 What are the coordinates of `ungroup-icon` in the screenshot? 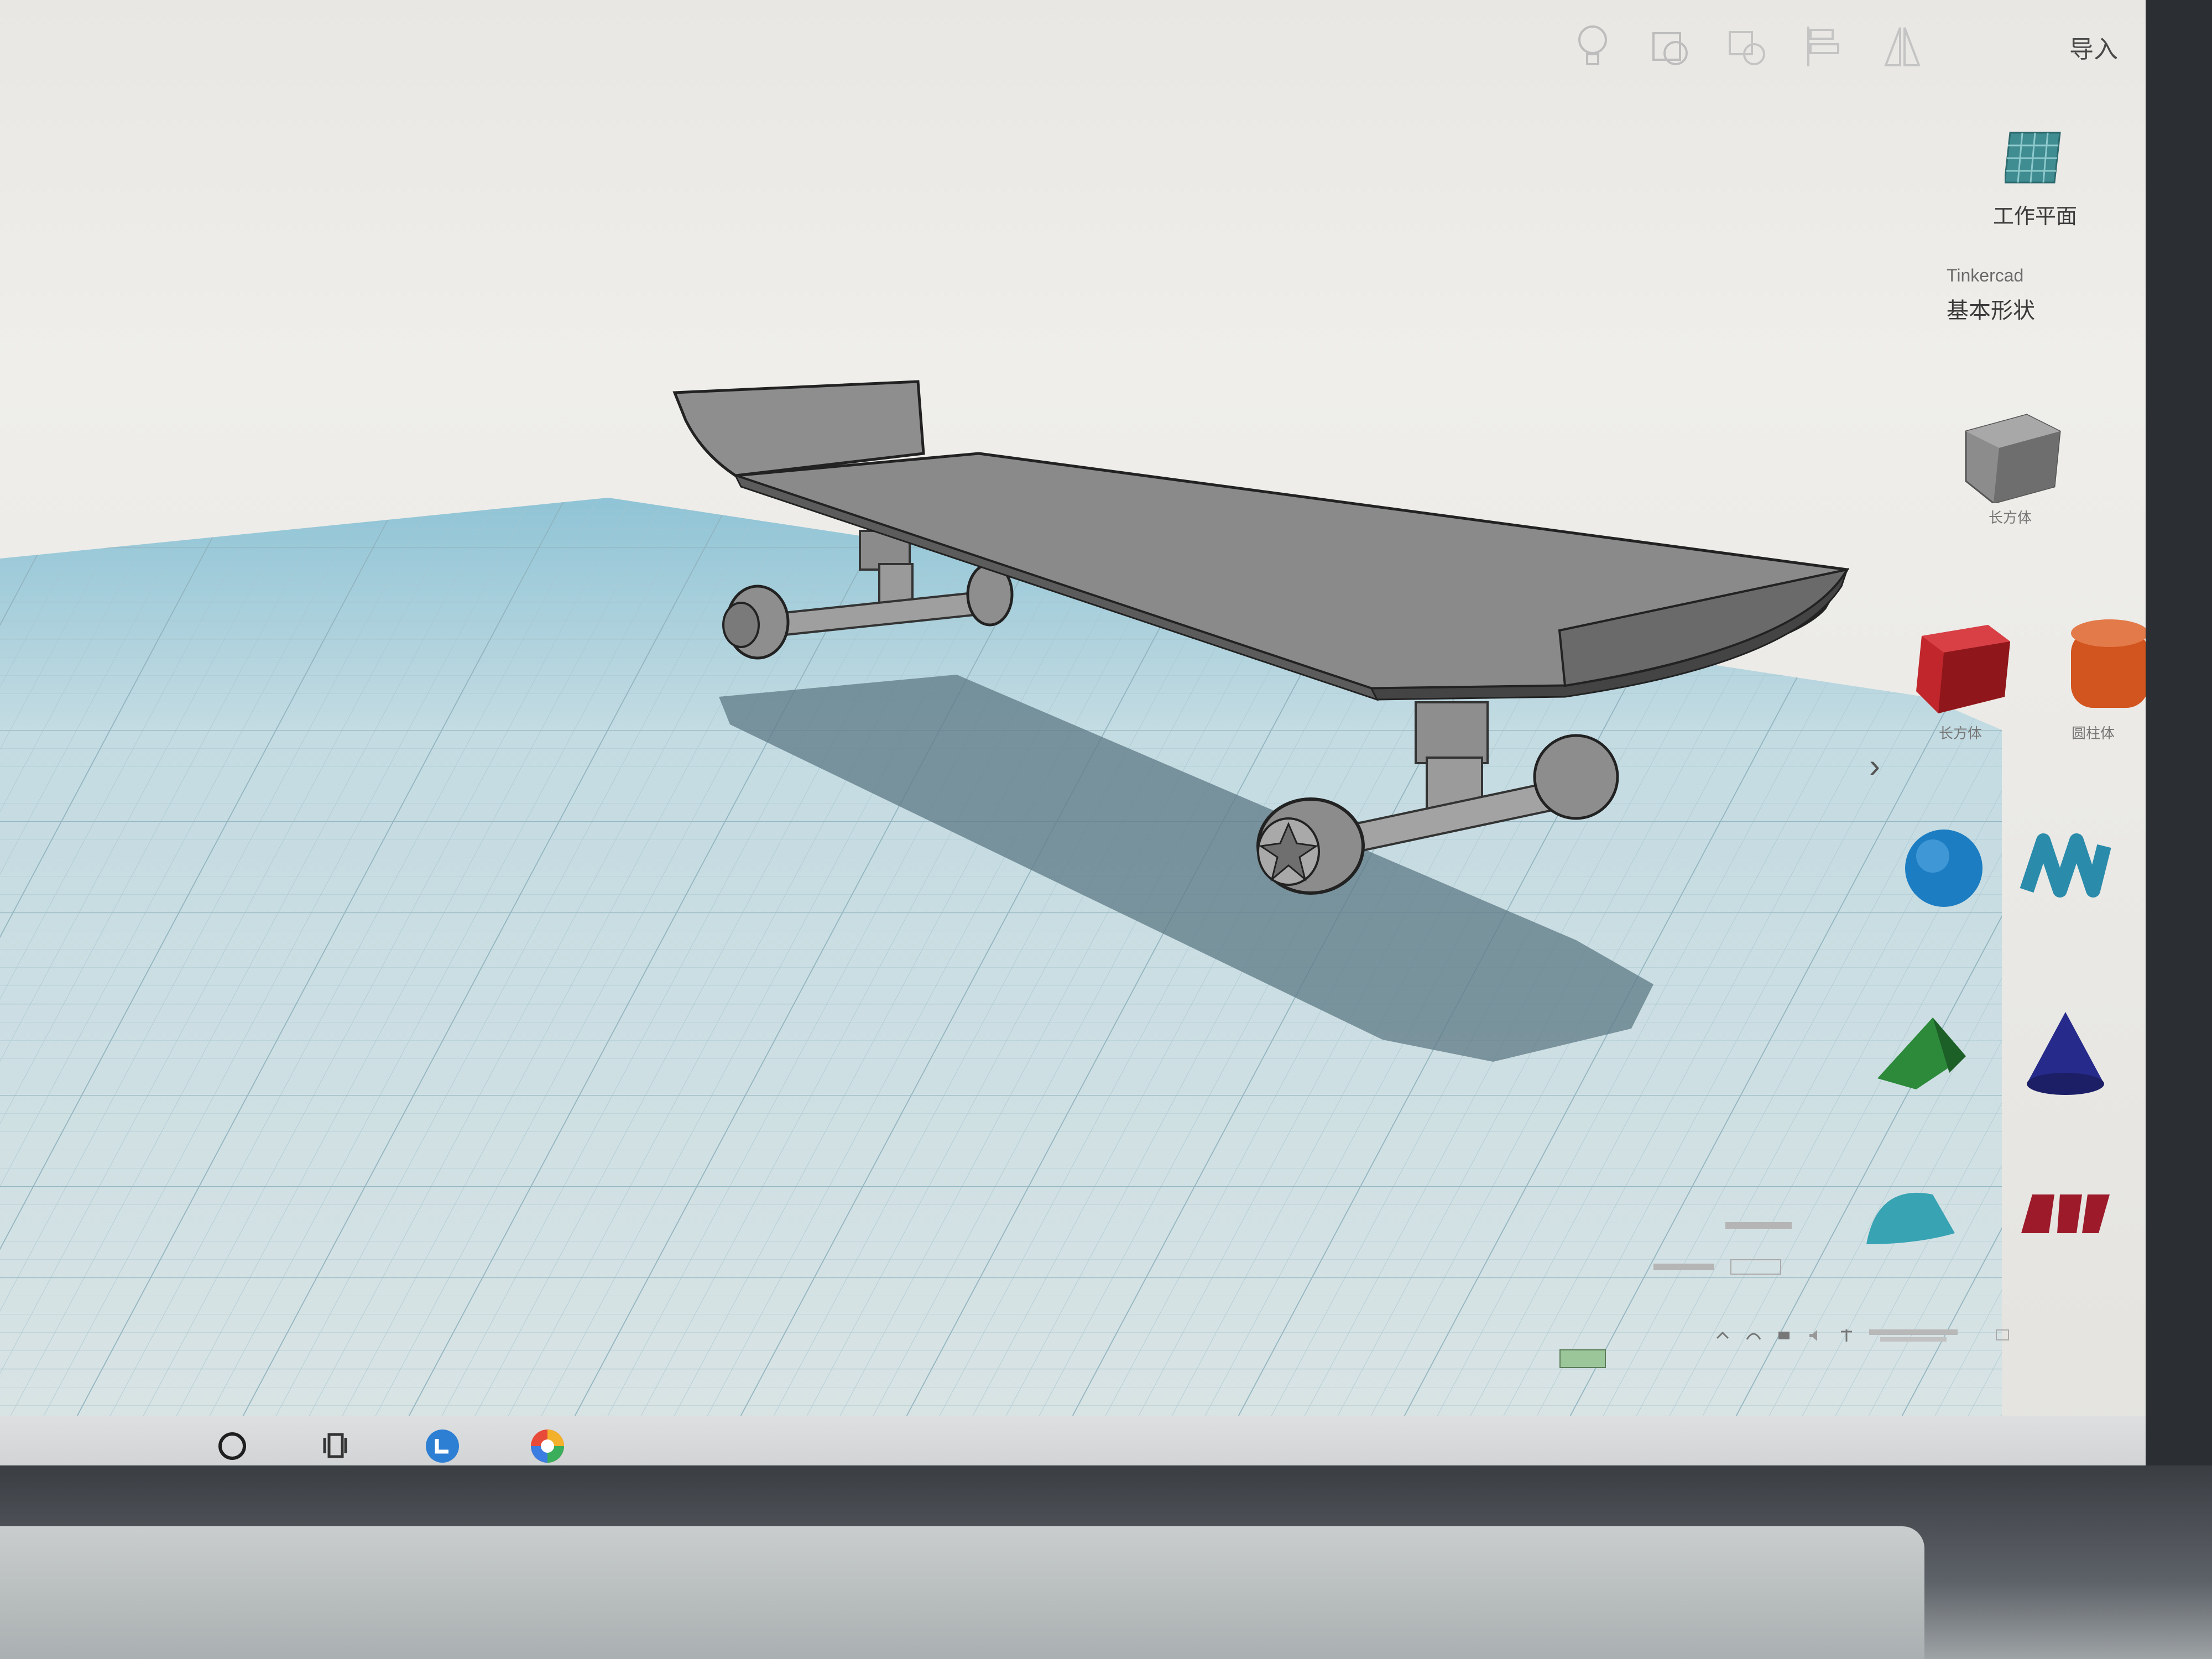 It's located at (1747, 47).